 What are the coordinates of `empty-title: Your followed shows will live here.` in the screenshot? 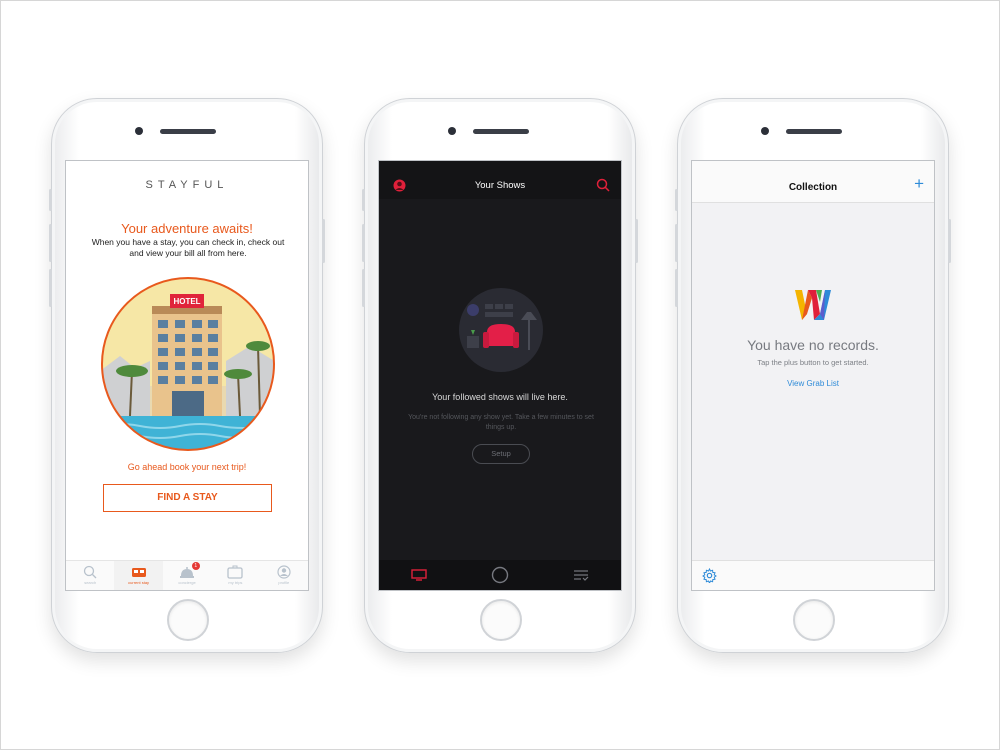 It's located at (500, 397).